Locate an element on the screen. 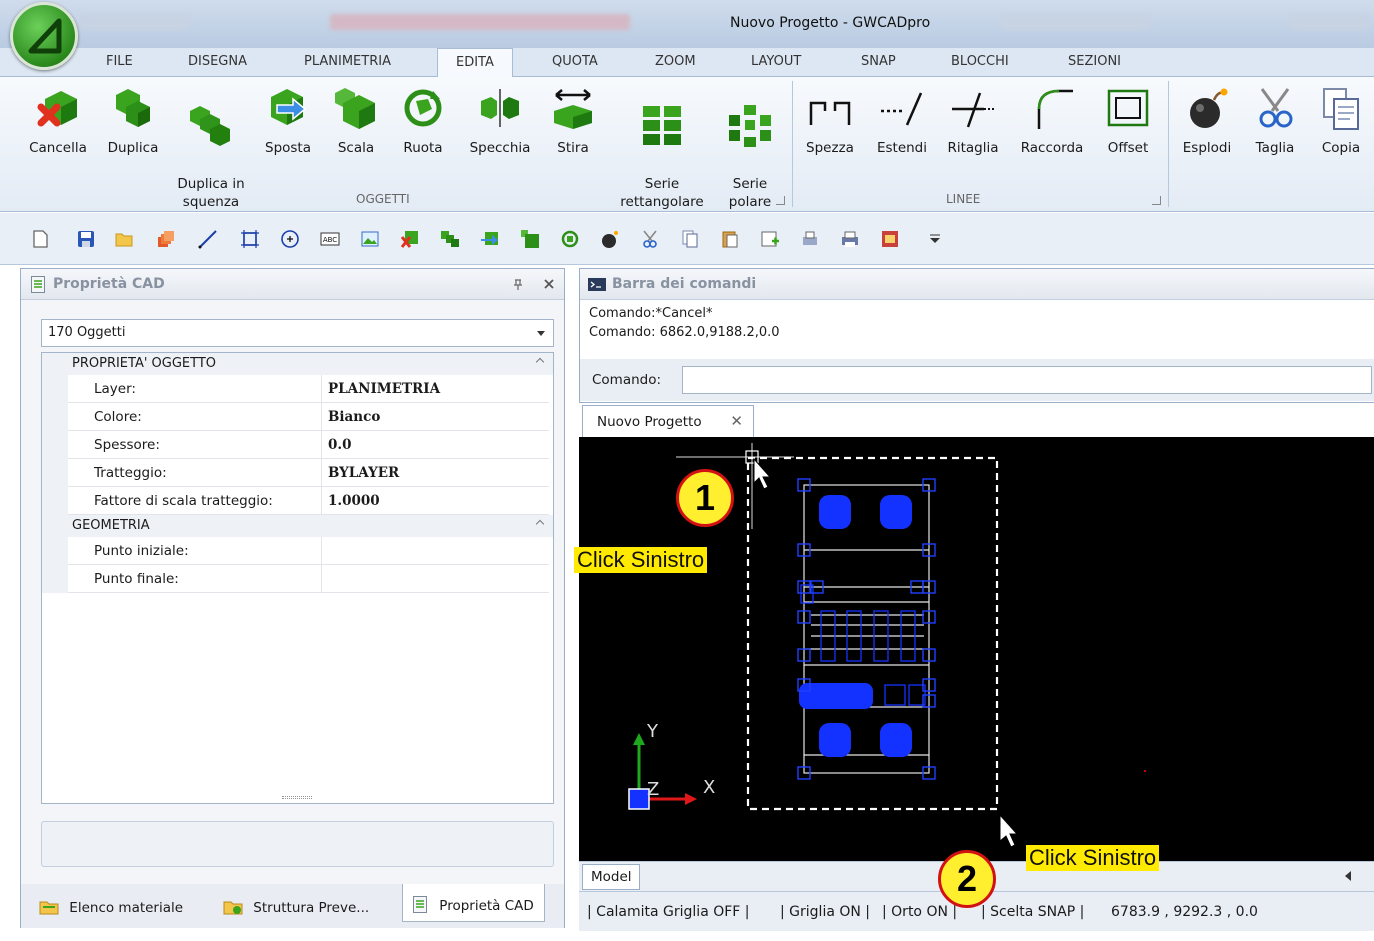 The image size is (1374, 941). specchia-button: Specchia is located at coordinates (500, 121).